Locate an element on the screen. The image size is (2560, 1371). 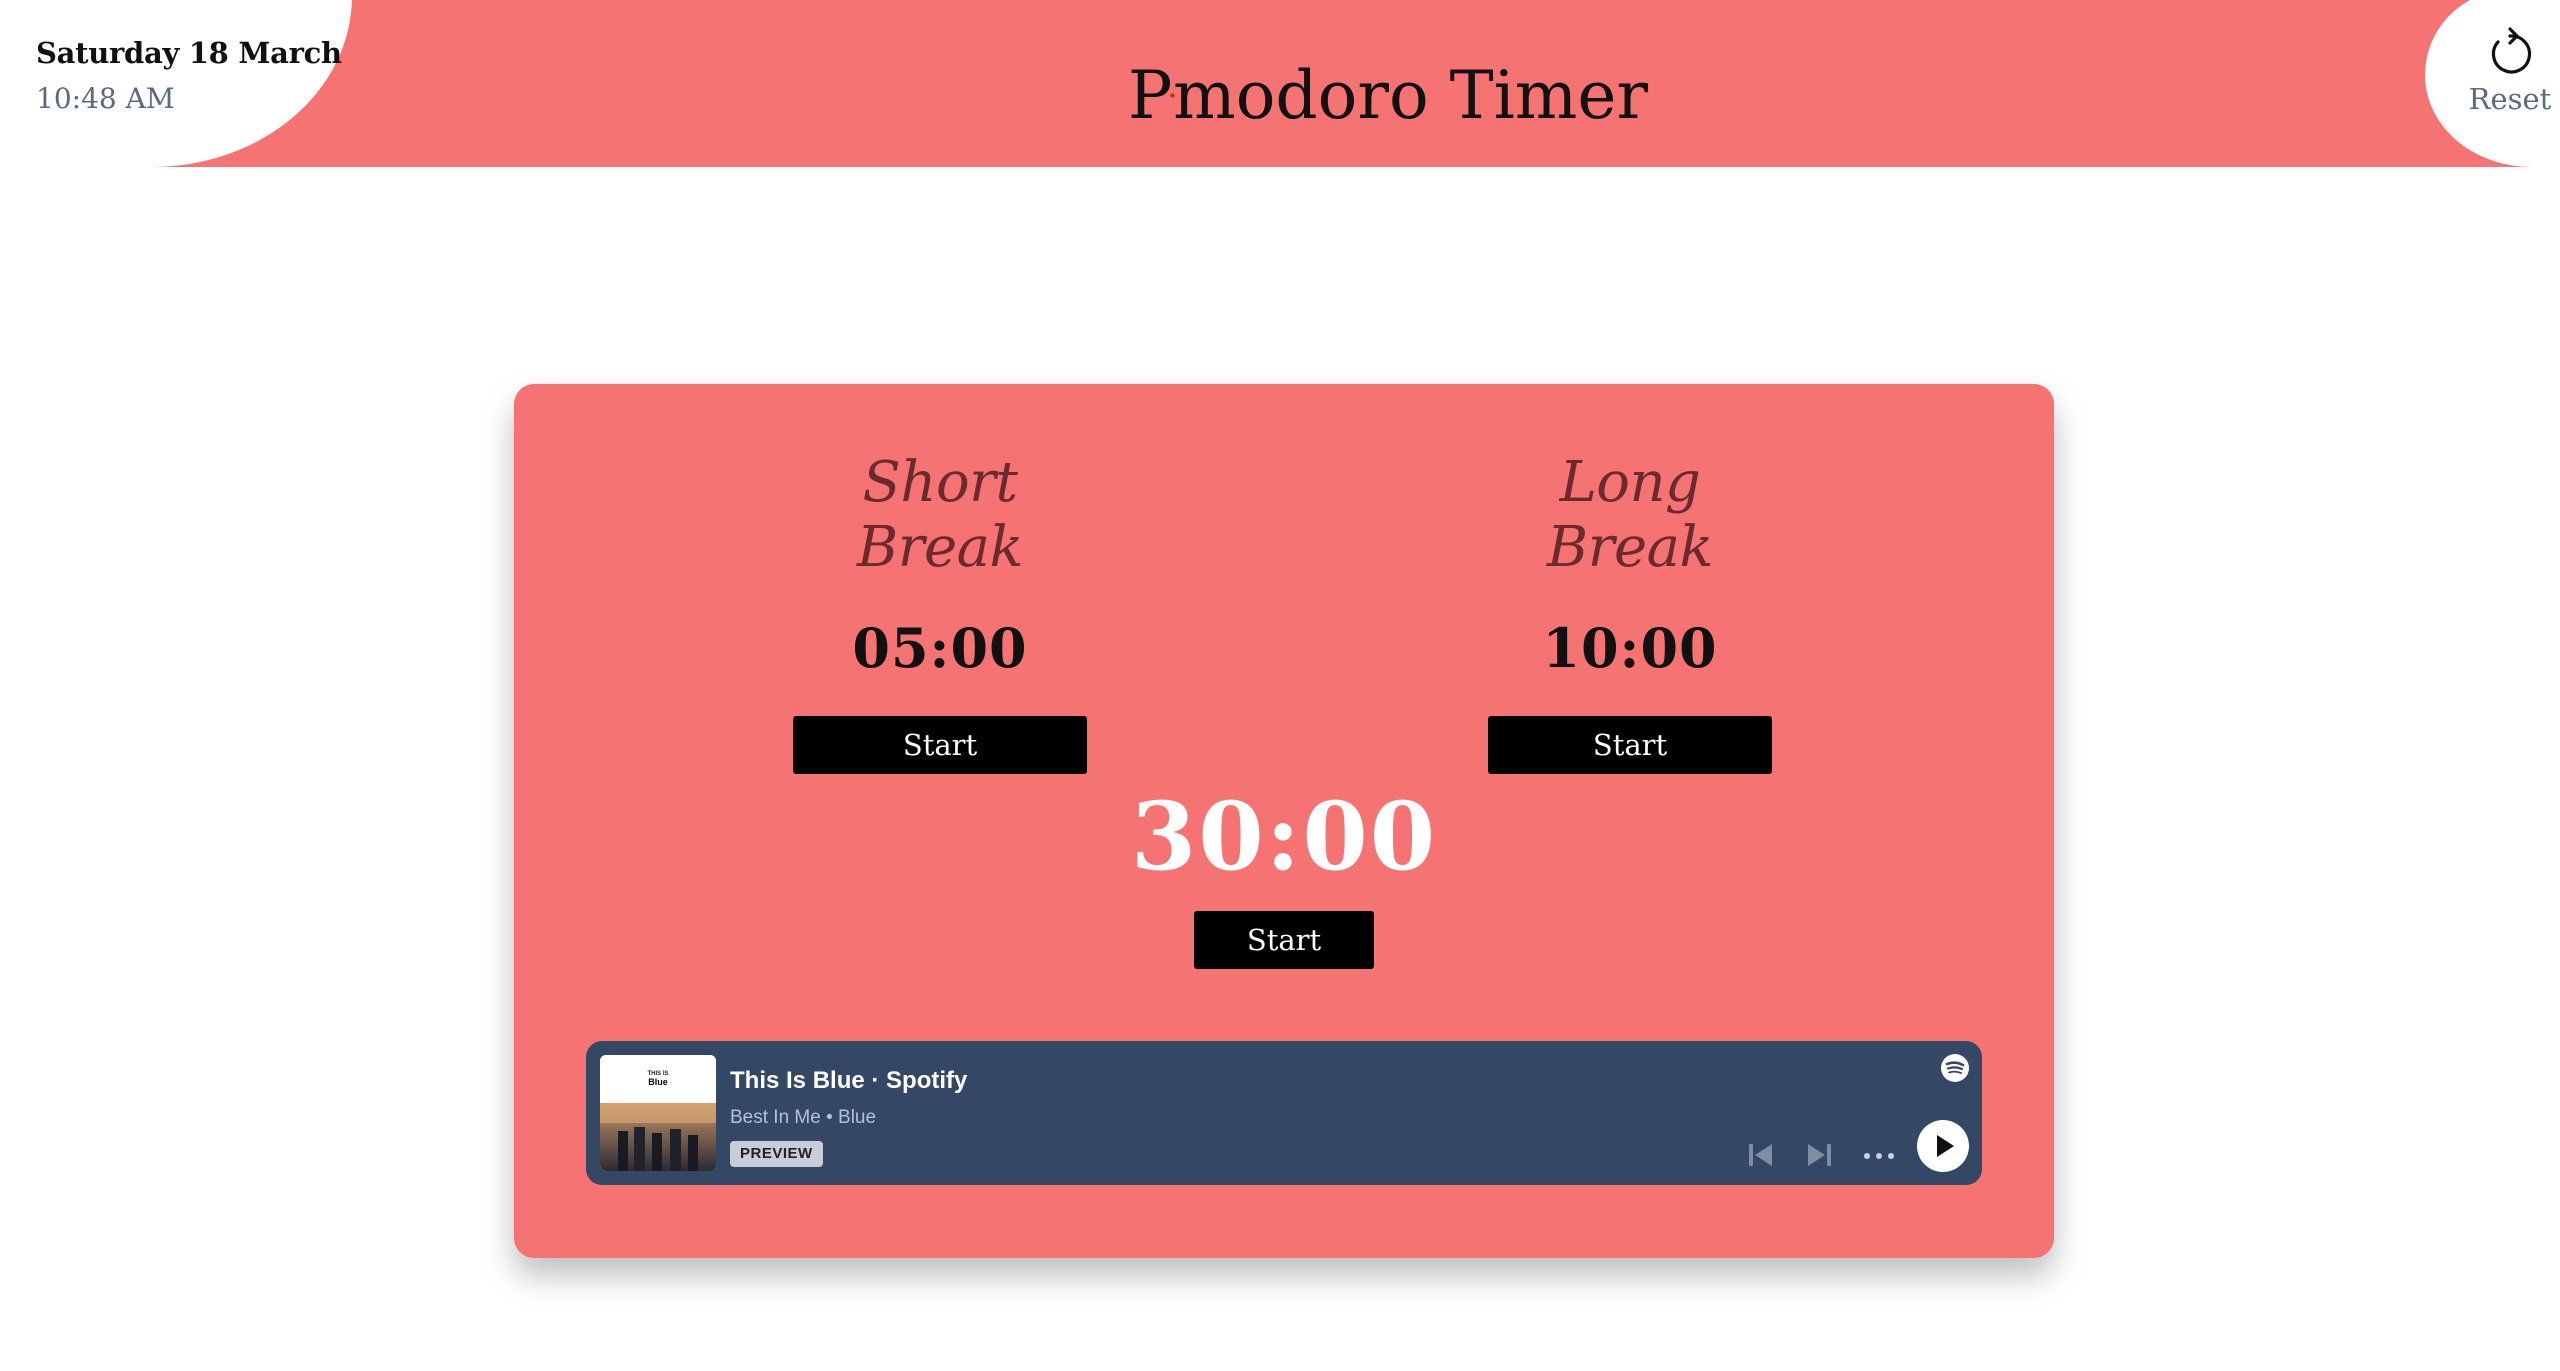
preview-badge: PREVIEW is located at coordinates (776, 1154).